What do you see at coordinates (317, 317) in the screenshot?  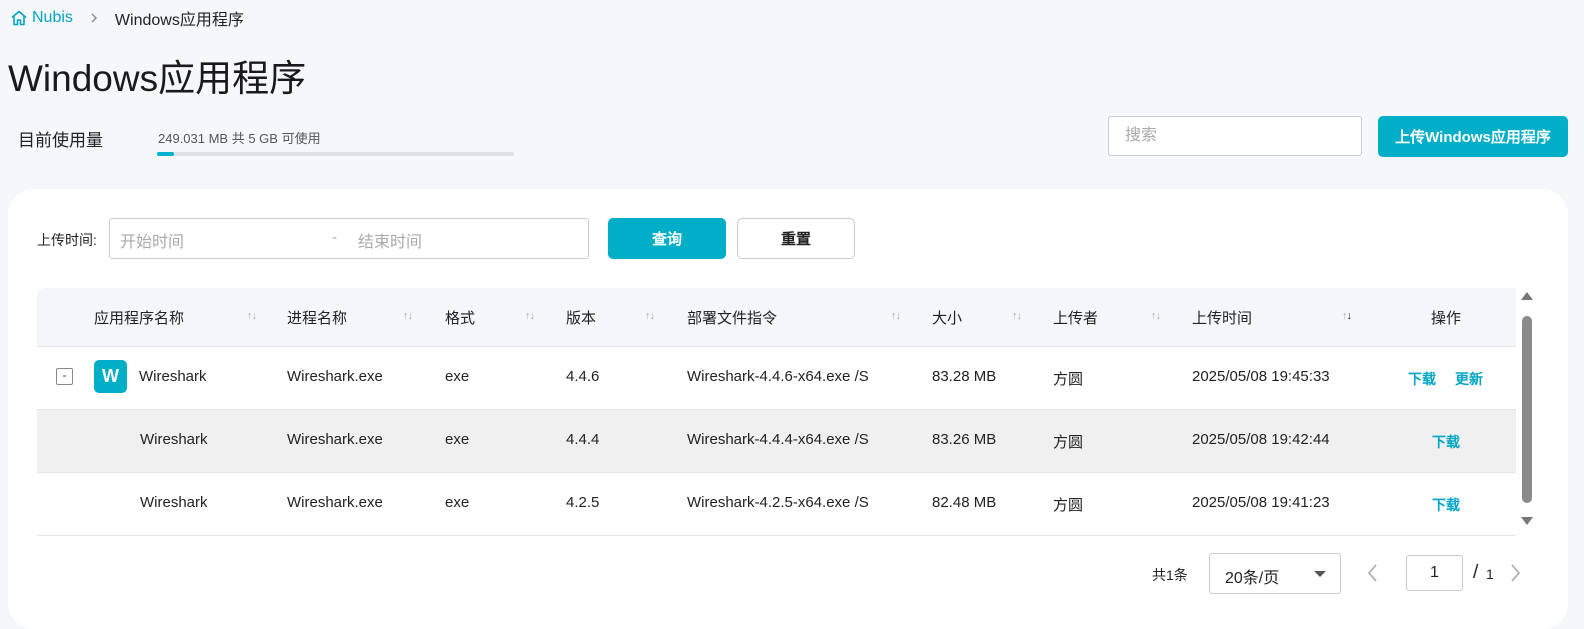 I see `col-process-name: 进程名称` at bounding box center [317, 317].